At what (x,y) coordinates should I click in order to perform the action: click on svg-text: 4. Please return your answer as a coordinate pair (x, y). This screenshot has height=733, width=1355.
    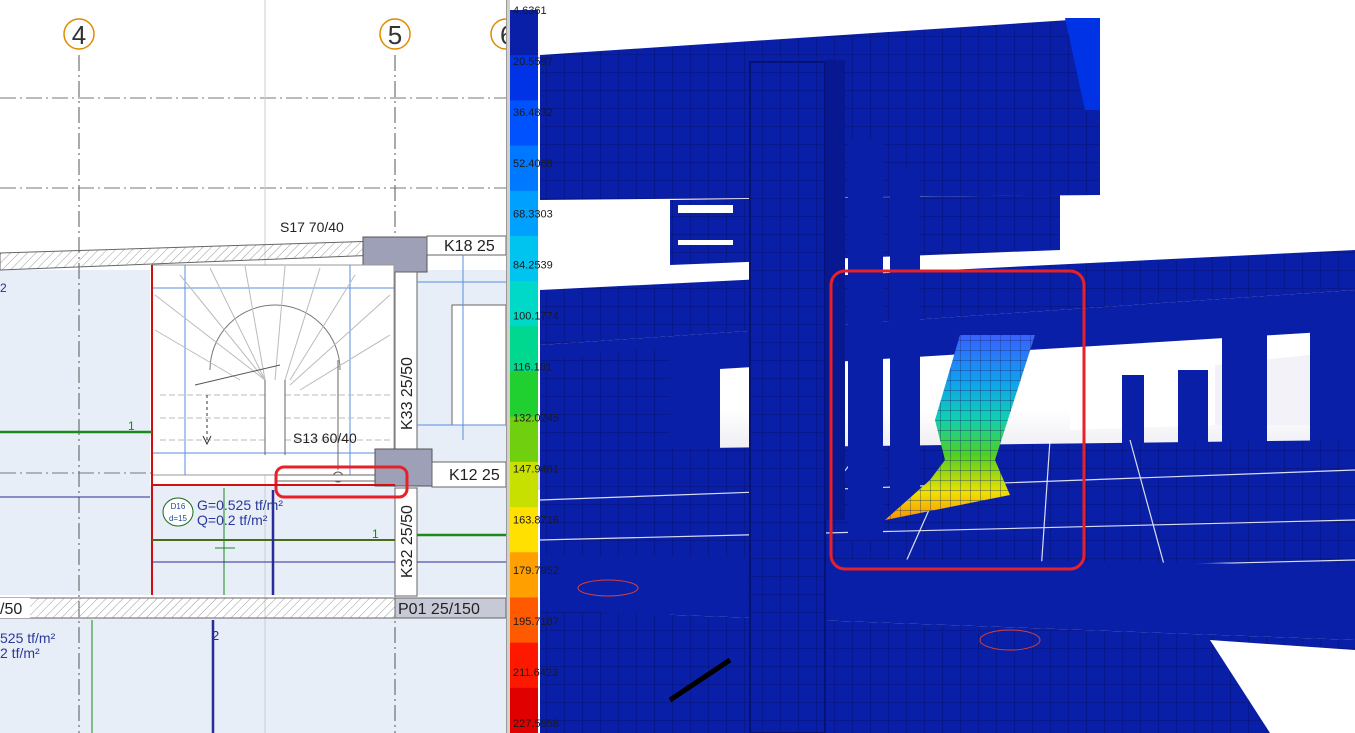
    Looking at the image, I should click on (79, 35).